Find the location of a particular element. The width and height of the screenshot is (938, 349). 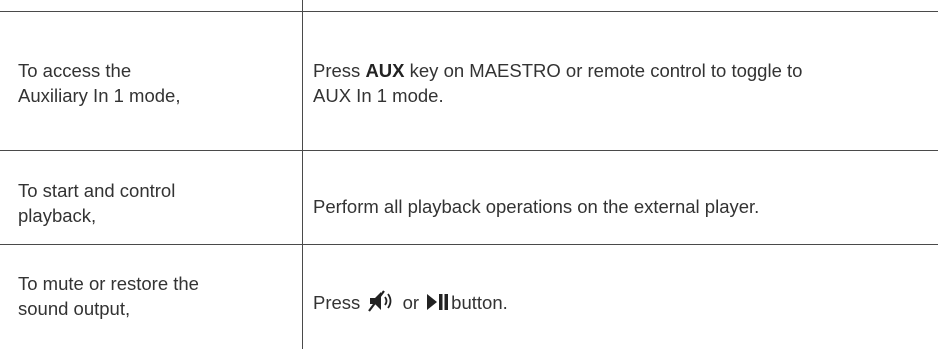

row-1-action-line-2: Auxiliary In 1 mode, is located at coordinates (99, 95).